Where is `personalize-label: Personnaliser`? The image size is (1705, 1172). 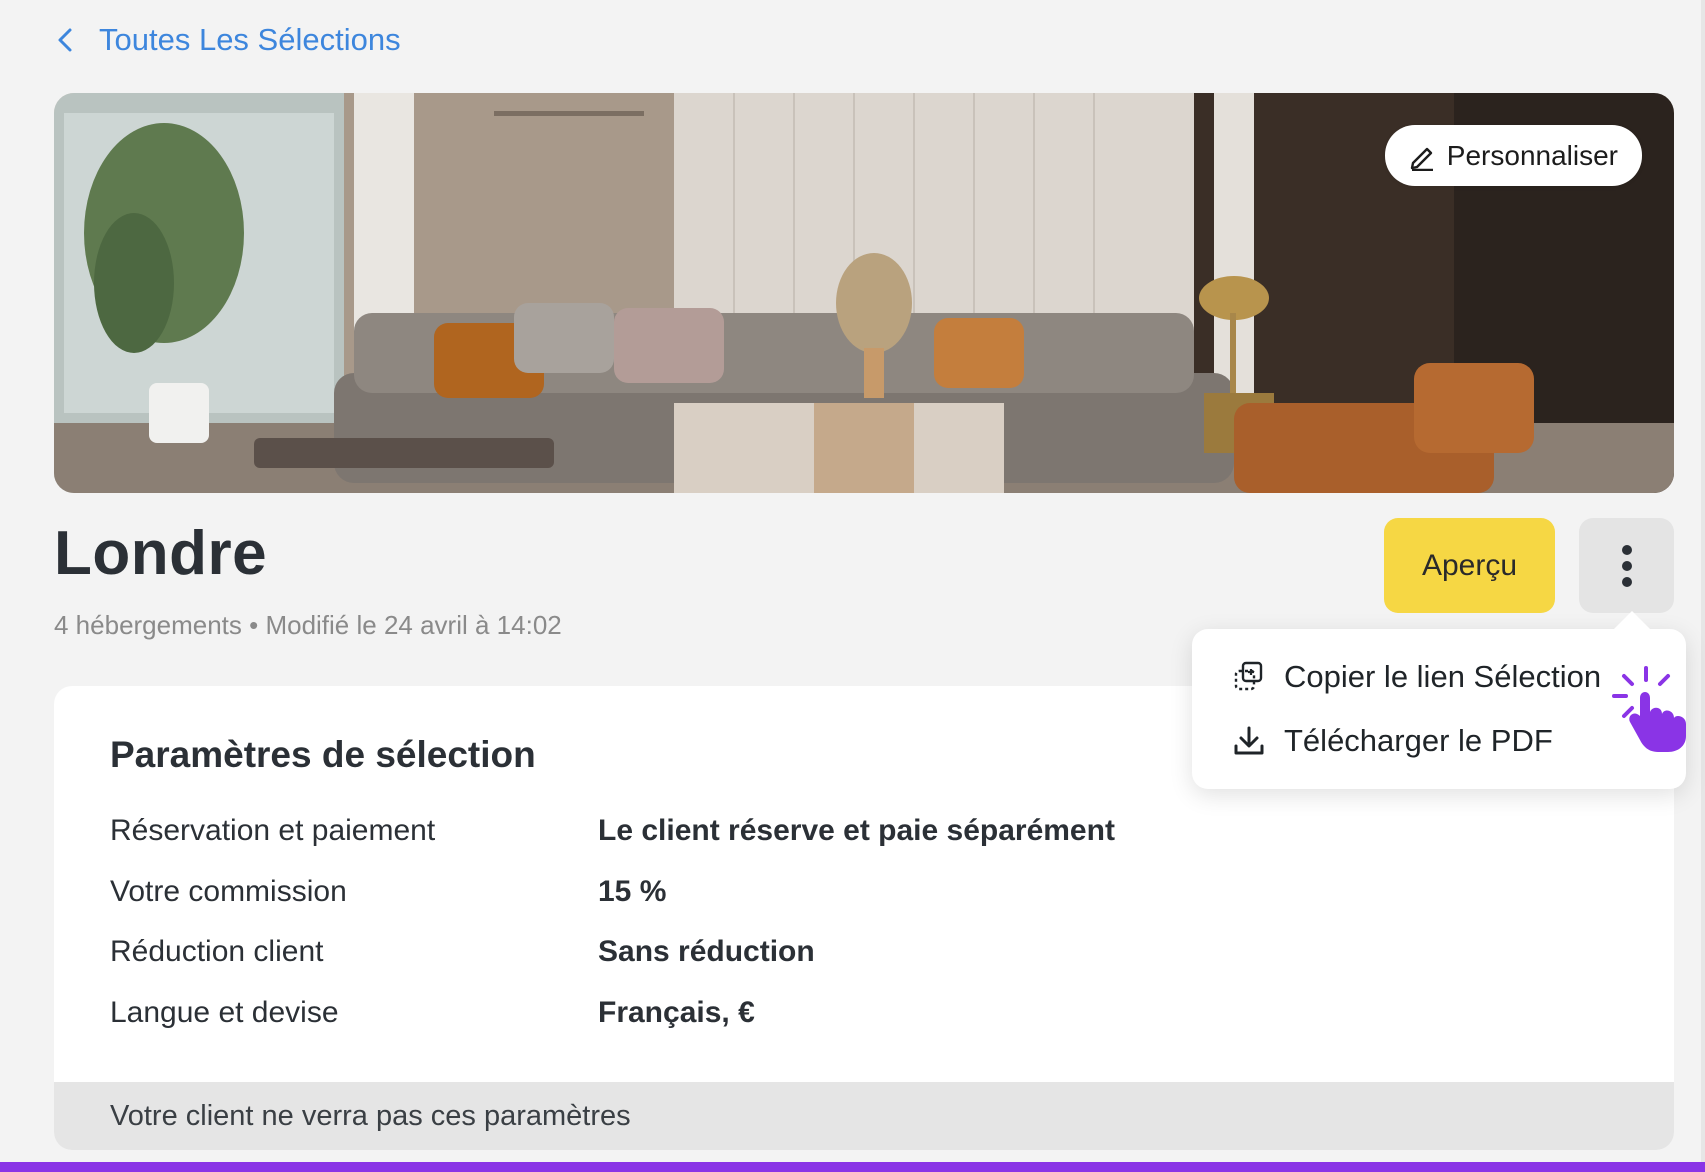 personalize-label: Personnaliser is located at coordinates (1532, 155).